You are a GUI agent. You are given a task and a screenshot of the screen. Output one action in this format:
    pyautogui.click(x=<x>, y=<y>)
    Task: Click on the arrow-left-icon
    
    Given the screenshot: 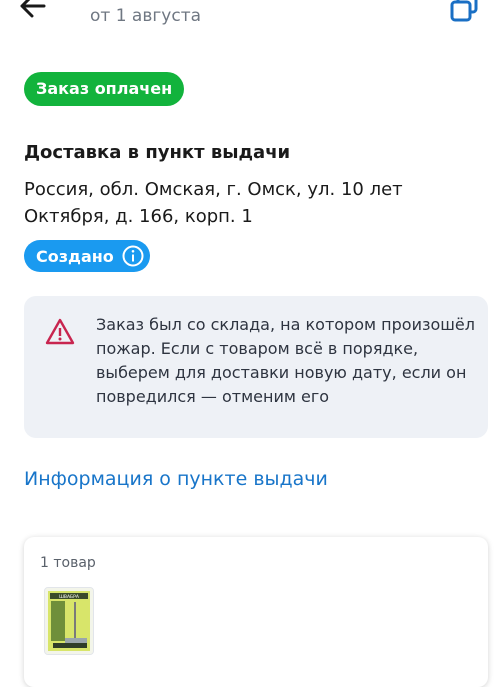 What is the action you would take?
    pyautogui.click(x=33, y=9)
    